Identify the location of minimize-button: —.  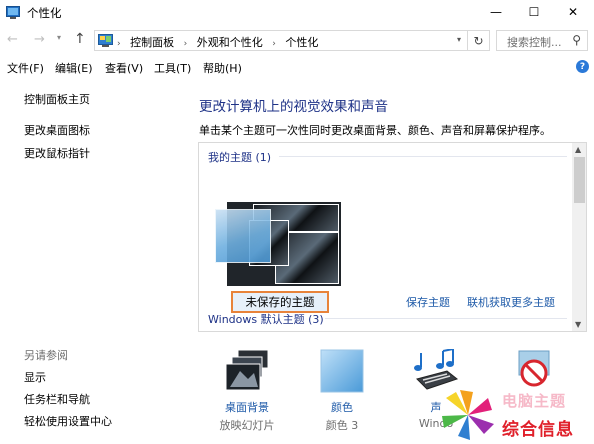
(496, 12).